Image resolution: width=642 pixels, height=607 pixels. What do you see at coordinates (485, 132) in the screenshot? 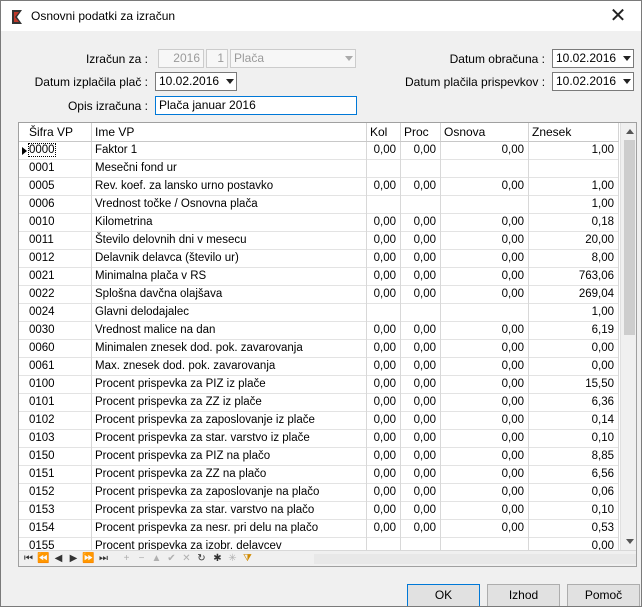
I see `column-header-osnova: Osnova` at bounding box center [485, 132].